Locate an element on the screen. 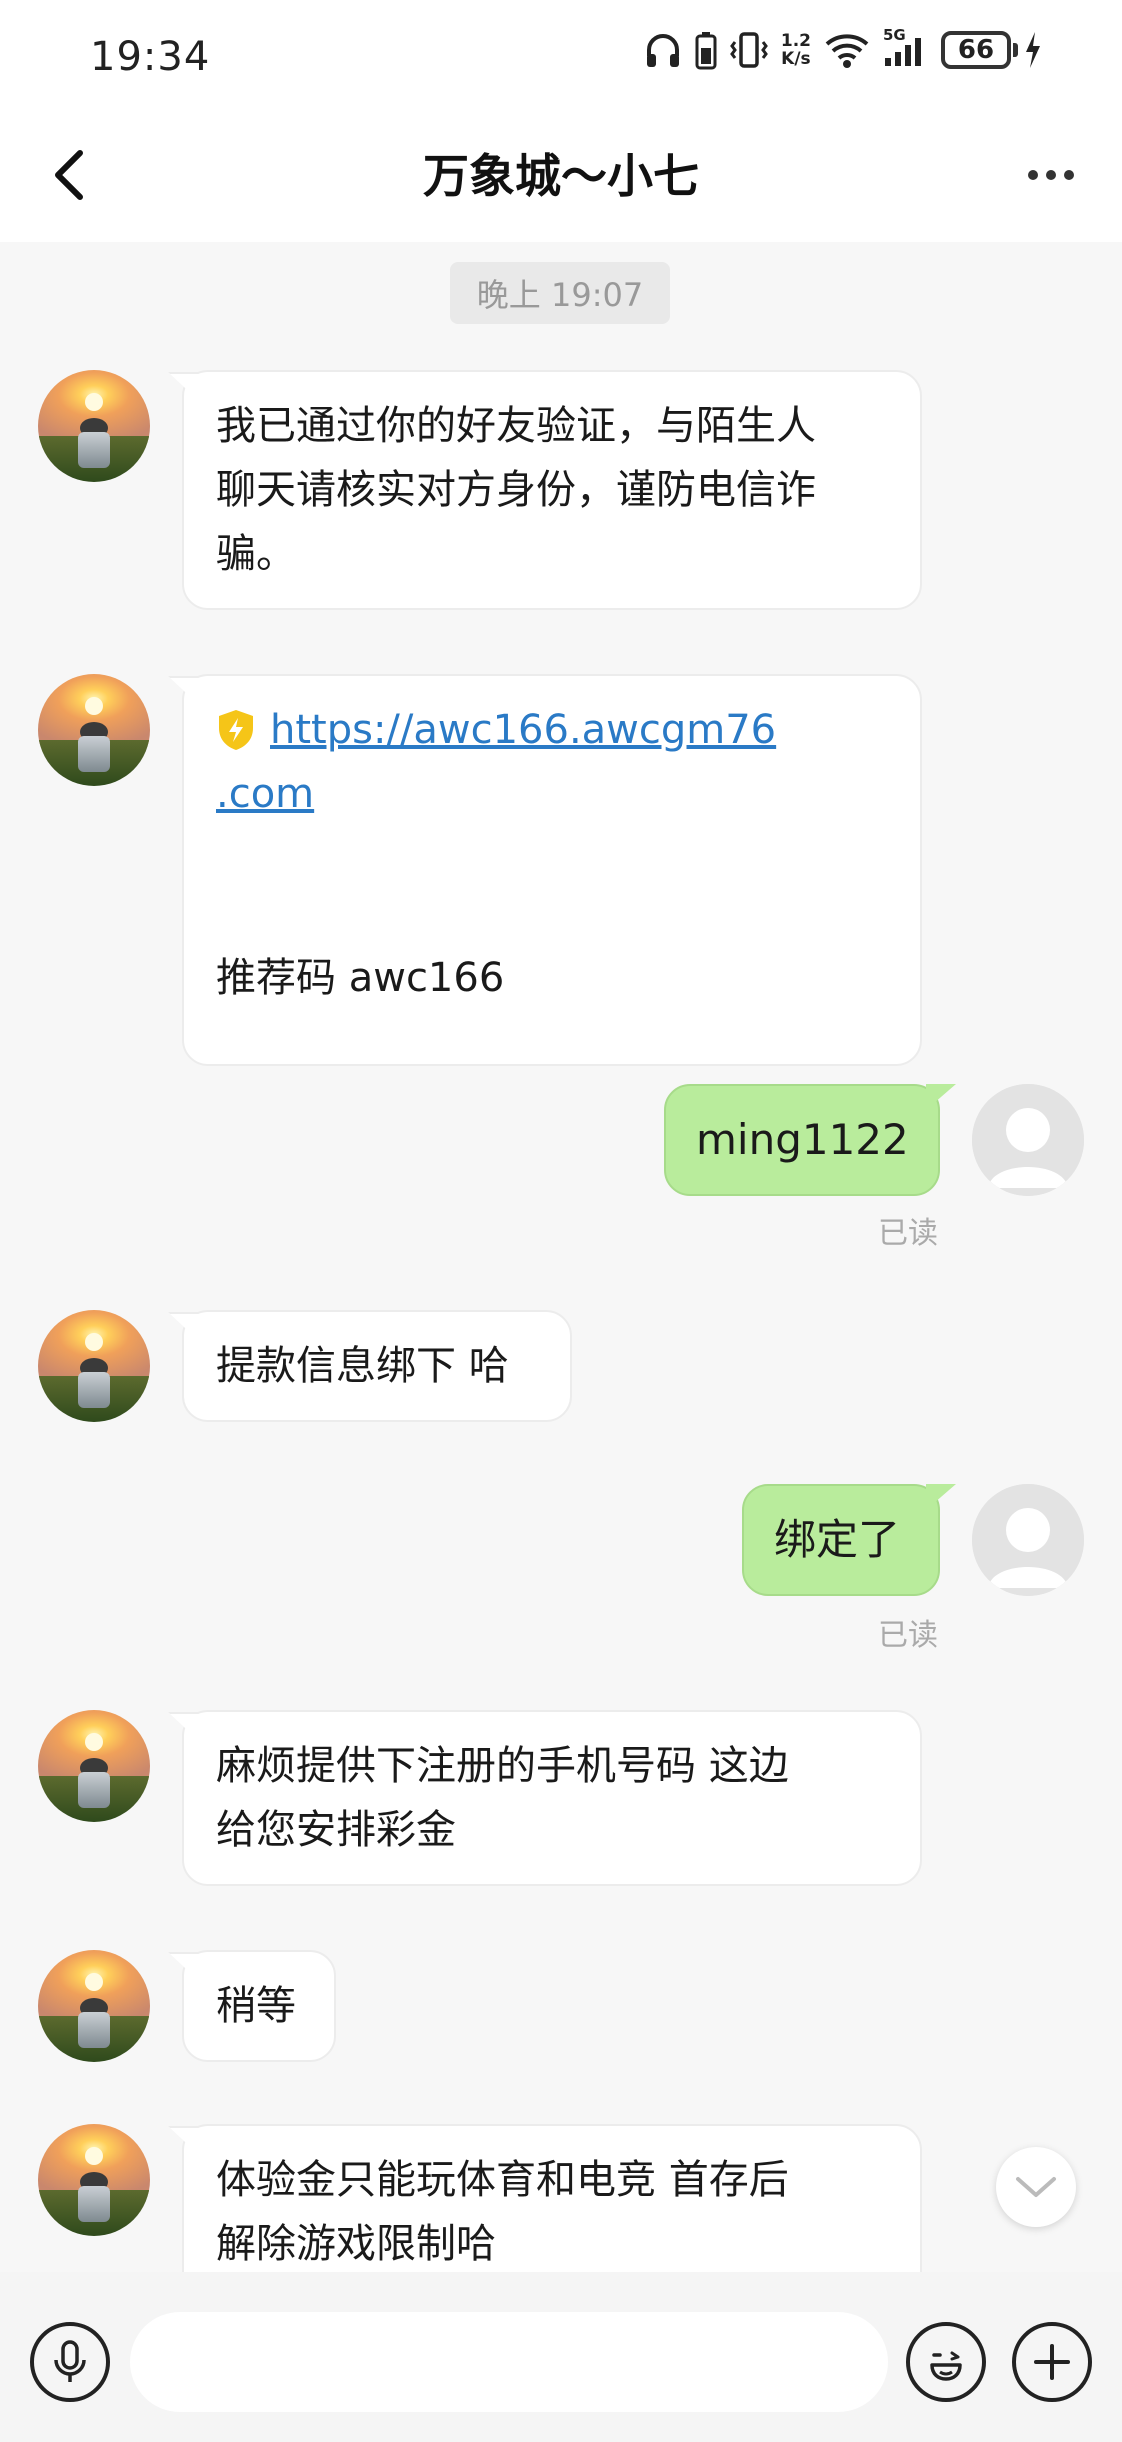 The image size is (1122, 2442). scroll-to-bottom-button is located at coordinates (1036, 2187).